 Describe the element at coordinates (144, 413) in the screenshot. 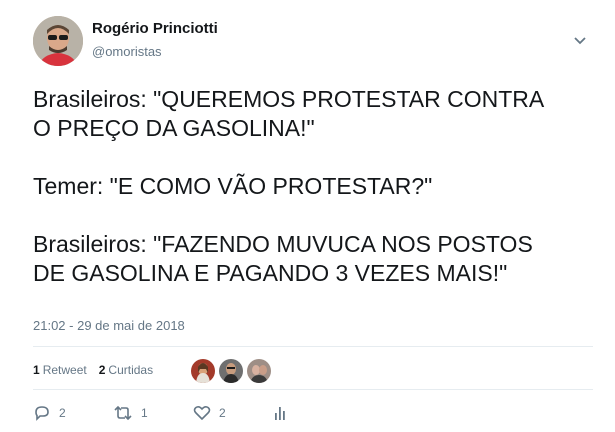

I see `retweet-count: 1` at that location.